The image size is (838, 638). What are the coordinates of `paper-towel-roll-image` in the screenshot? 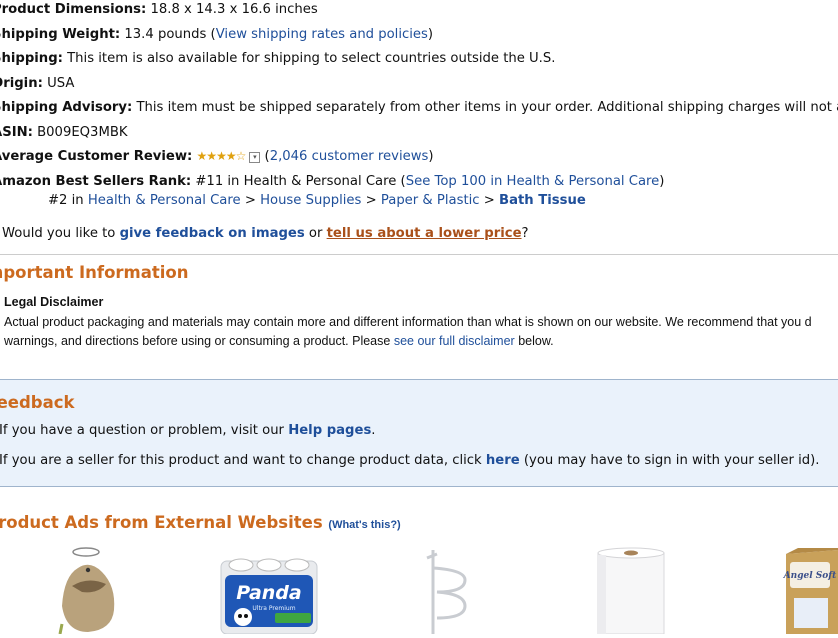 It's located at (631, 591).